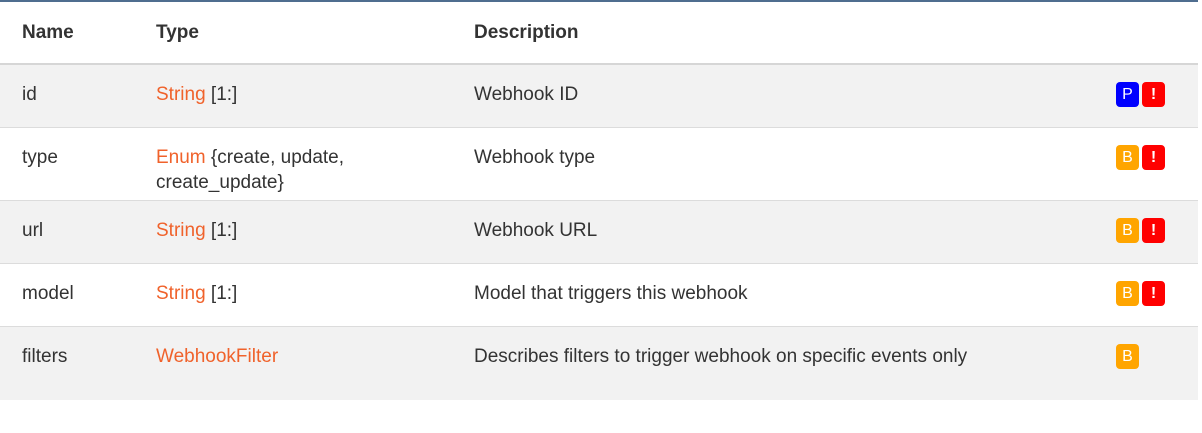 This screenshot has width=1202, height=433. I want to click on type-link: WebhookFilter, so click(217, 356).